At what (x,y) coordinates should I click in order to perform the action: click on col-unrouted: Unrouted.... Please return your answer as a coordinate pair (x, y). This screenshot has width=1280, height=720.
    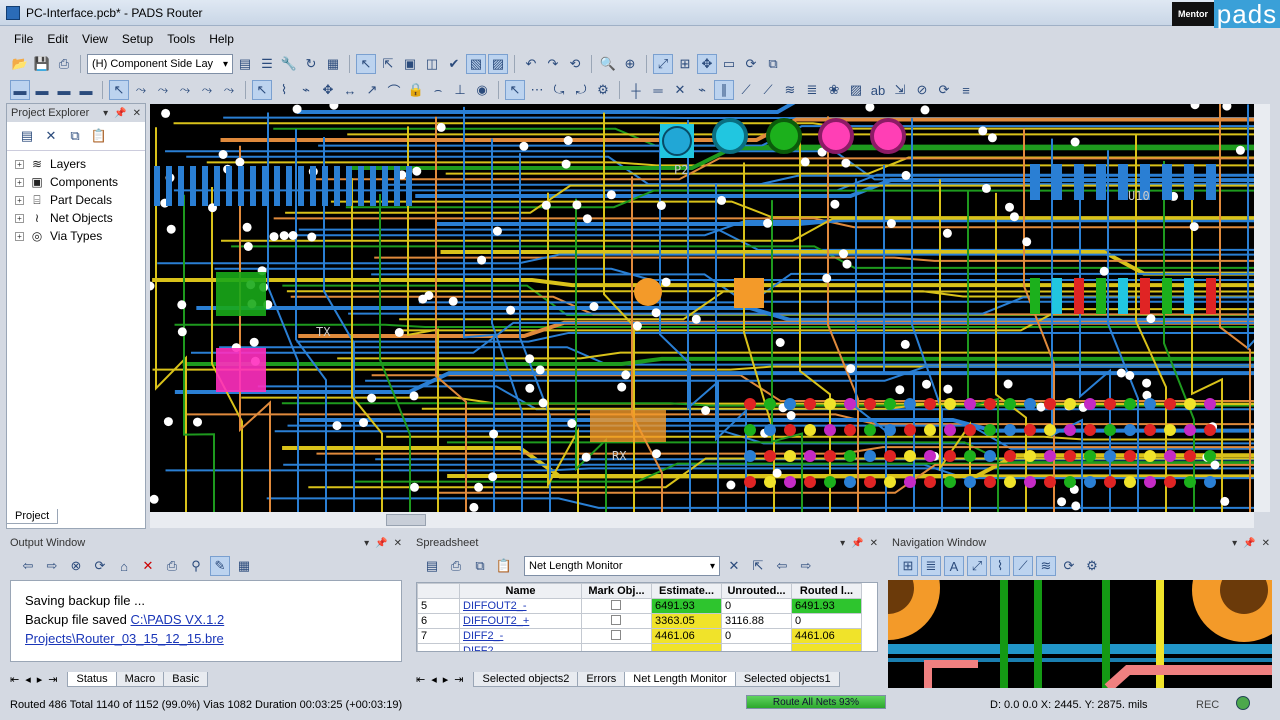
    Looking at the image, I should click on (756, 591).